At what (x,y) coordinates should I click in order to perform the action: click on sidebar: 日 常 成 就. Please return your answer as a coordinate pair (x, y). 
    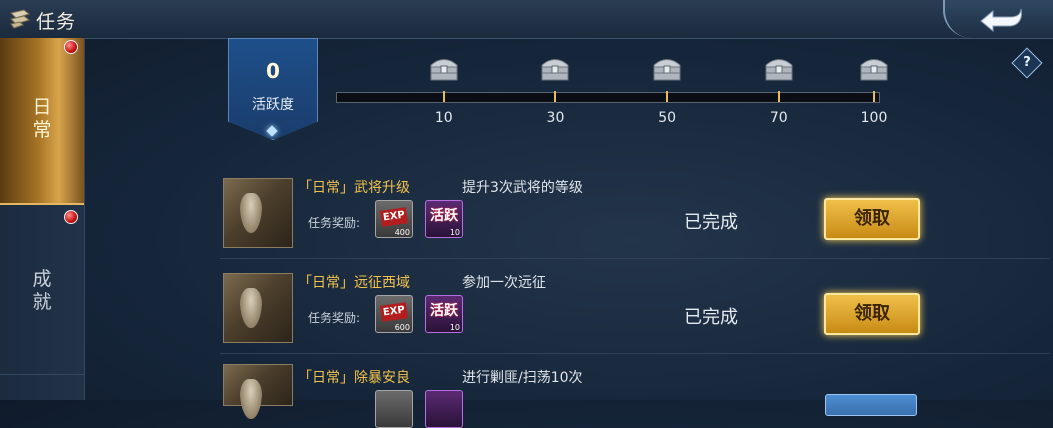
    Looking at the image, I should click on (42, 219).